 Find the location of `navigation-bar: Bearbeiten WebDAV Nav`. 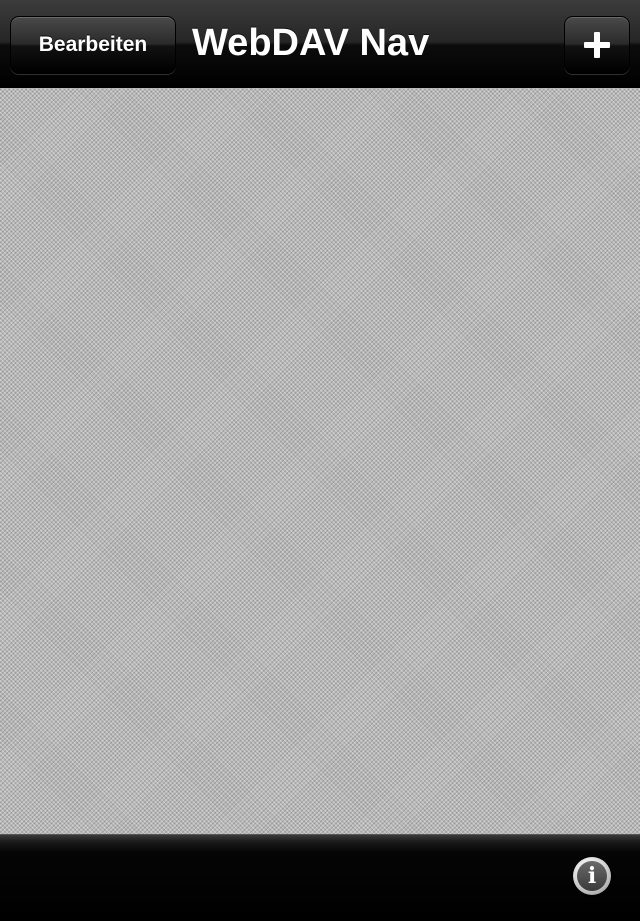

navigation-bar: Bearbeiten WebDAV Nav is located at coordinates (320, 44).